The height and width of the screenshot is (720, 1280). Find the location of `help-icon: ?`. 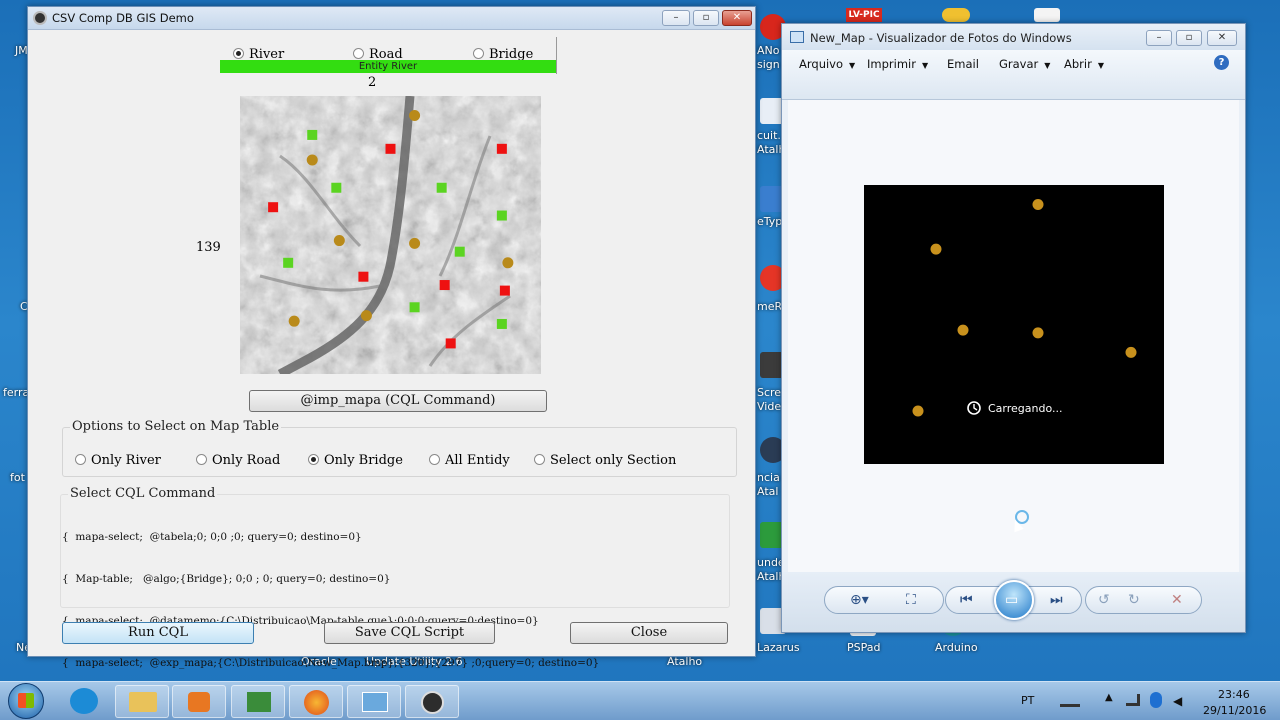

help-icon: ? is located at coordinates (1221, 62).